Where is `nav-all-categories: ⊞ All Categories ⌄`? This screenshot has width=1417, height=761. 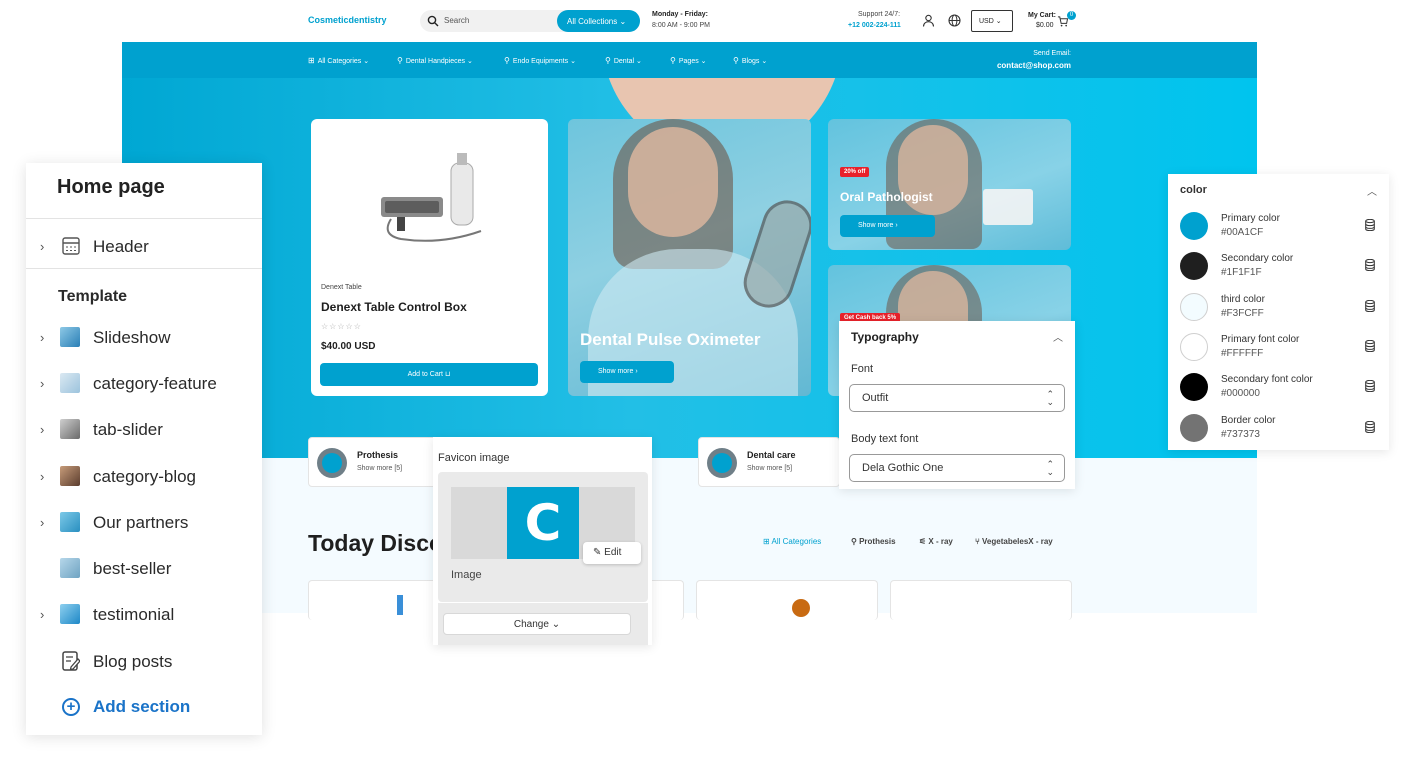 nav-all-categories: ⊞ All Categories ⌄ is located at coordinates (338, 60).